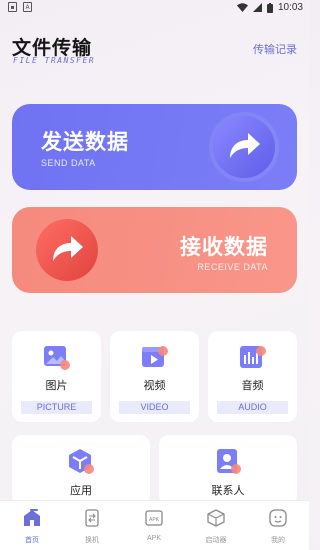 The image size is (320, 550). I want to click on transfer-history-link: 传输记录, so click(275, 49).